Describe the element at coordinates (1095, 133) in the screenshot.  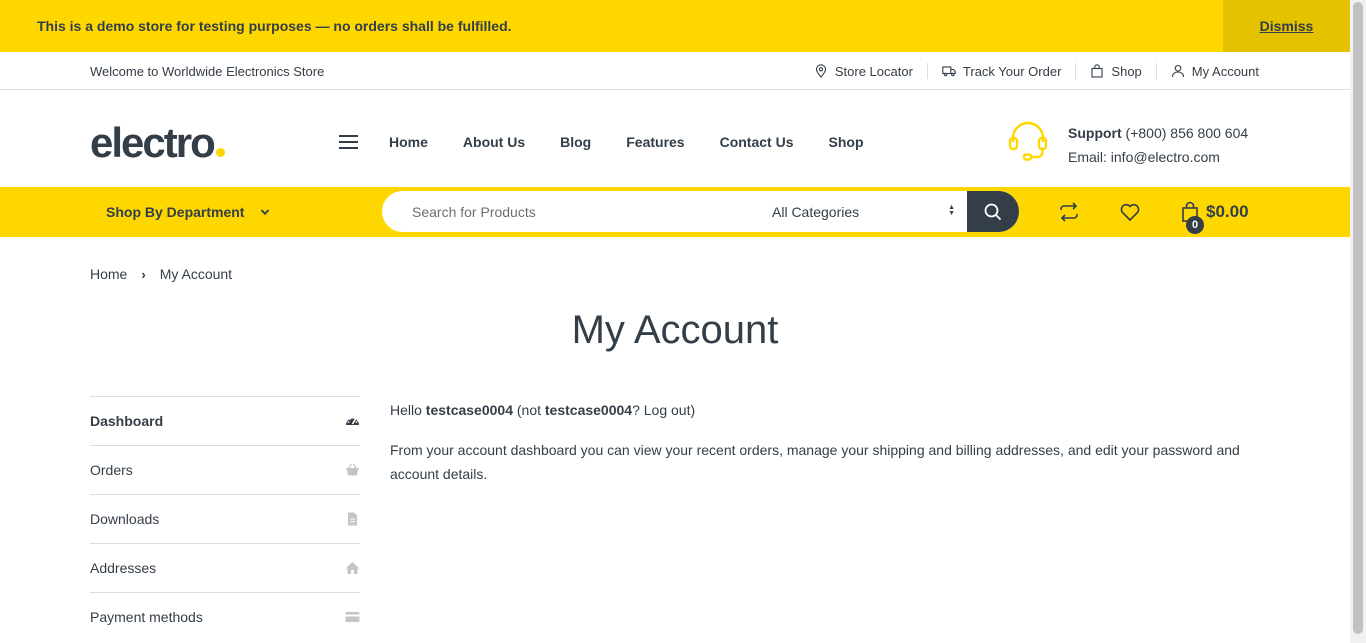
I see `support-label: Support` at that location.